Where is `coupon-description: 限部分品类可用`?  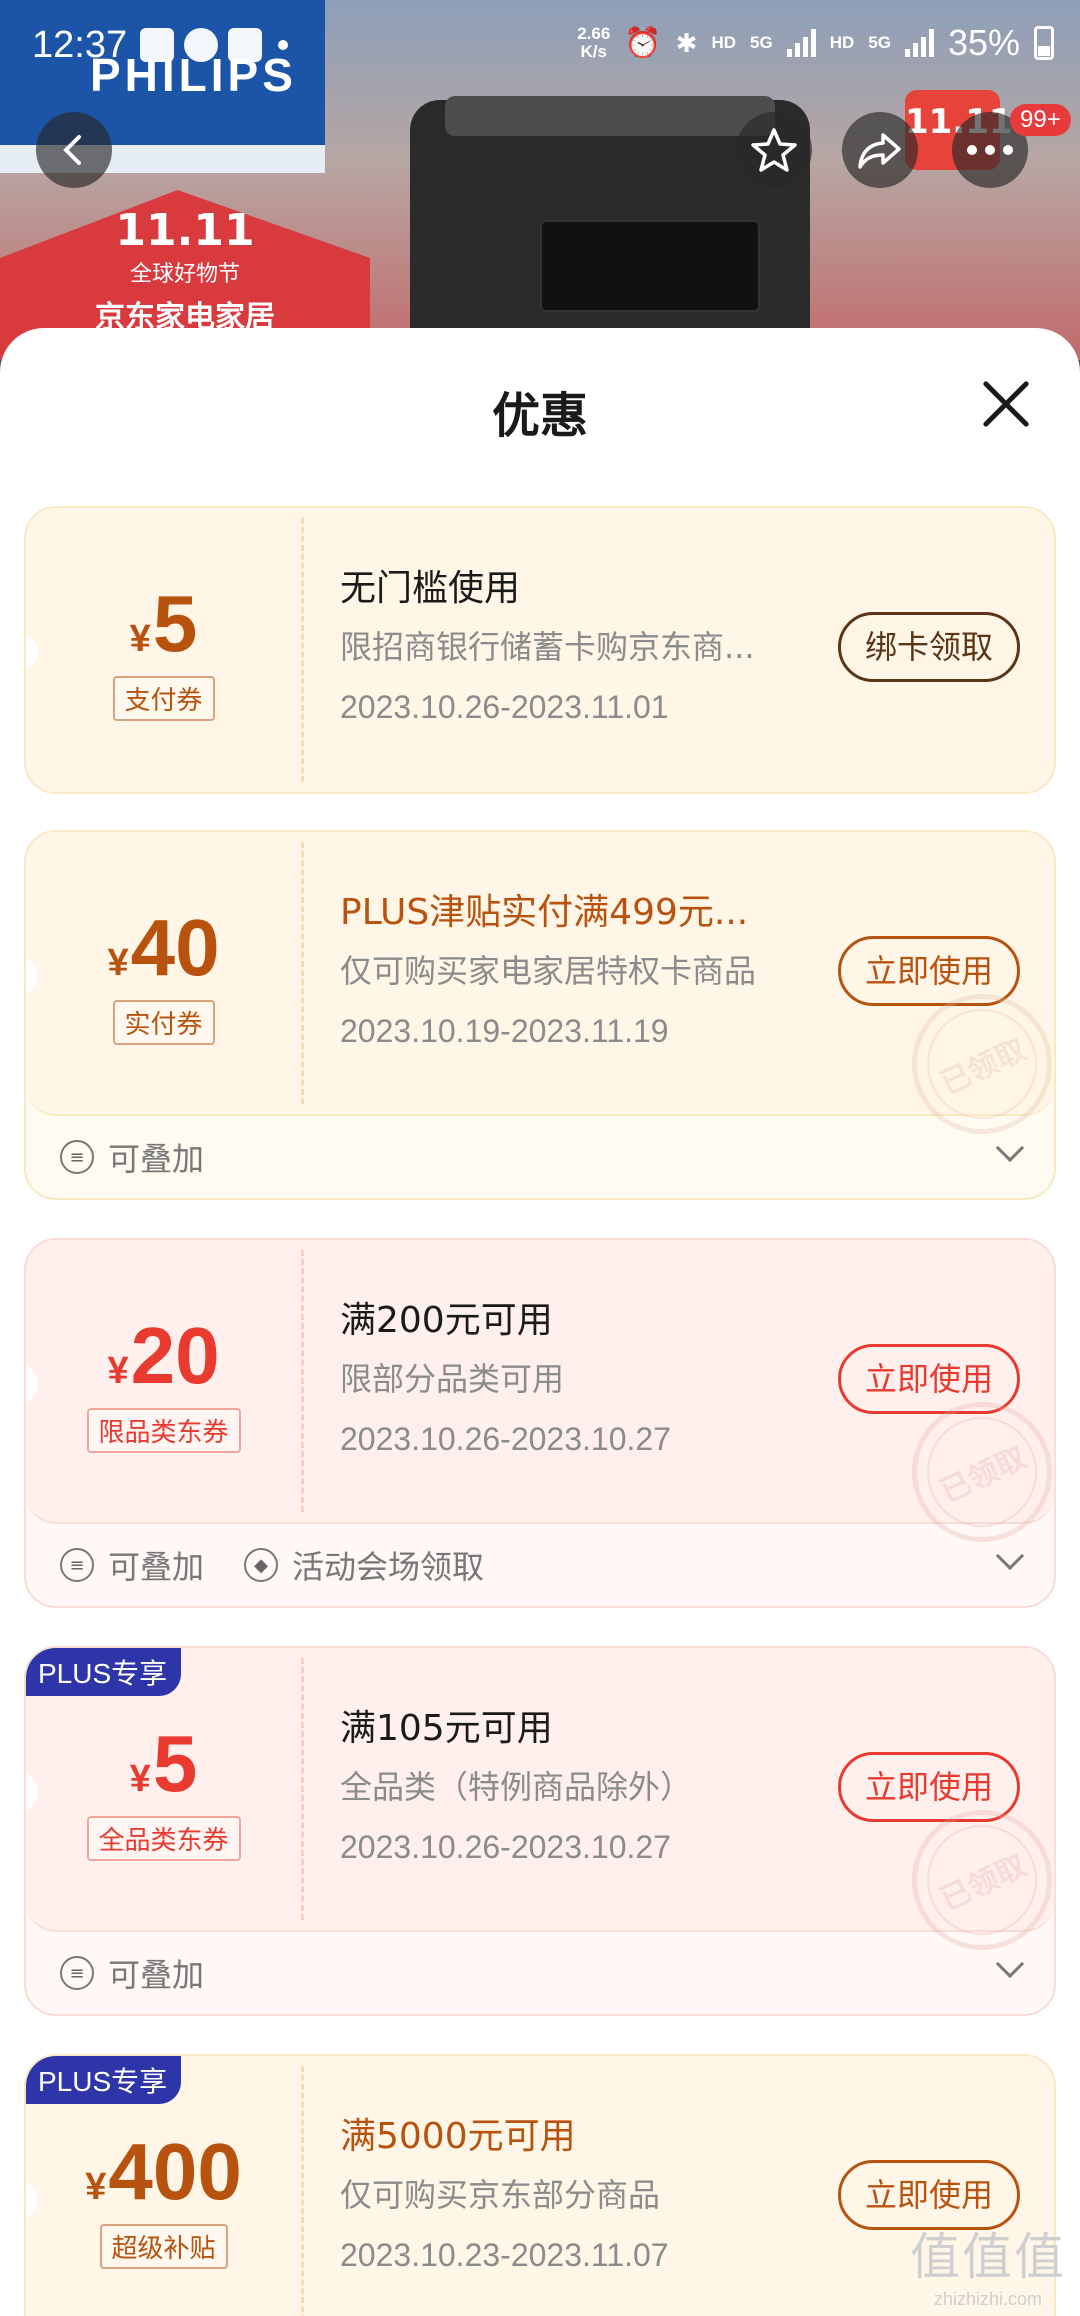 coupon-description: 限部分品类可用 is located at coordinates (452, 1379).